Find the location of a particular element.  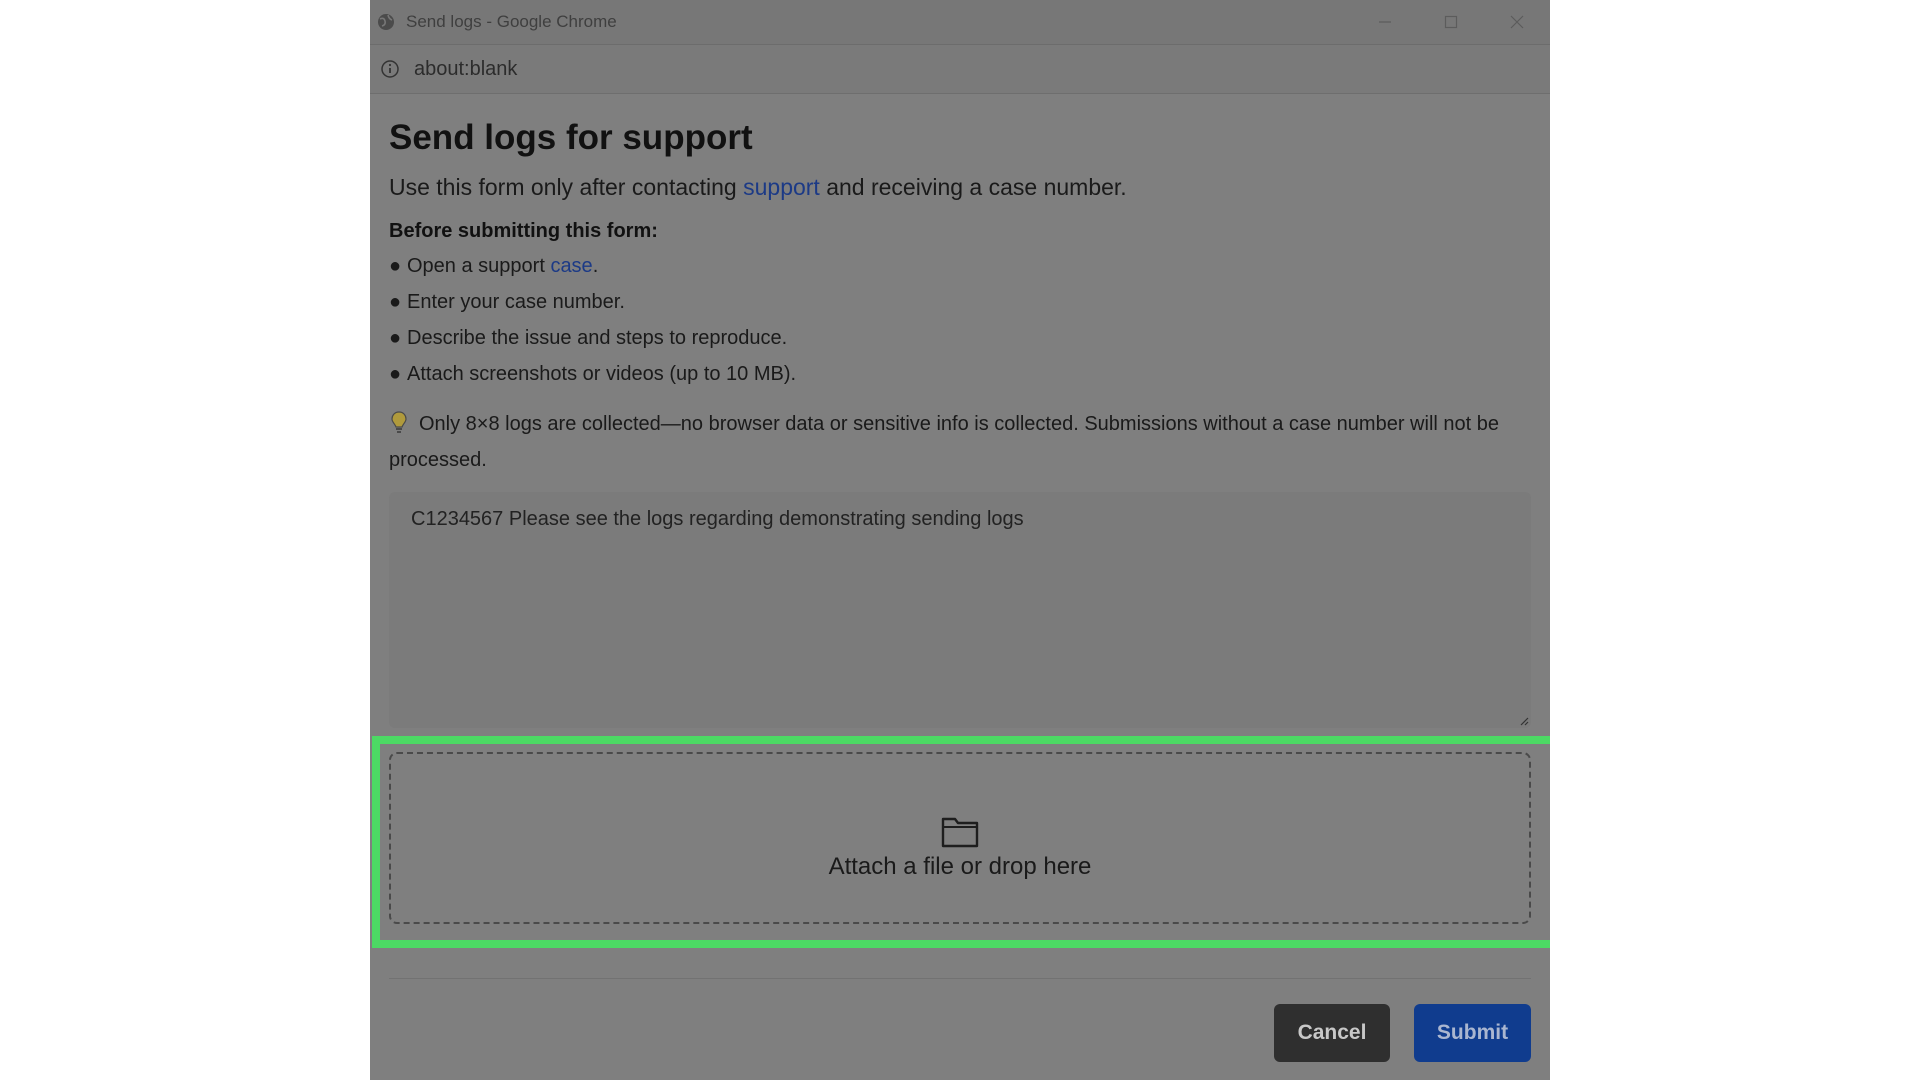

close-button is located at coordinates (1517, 22).